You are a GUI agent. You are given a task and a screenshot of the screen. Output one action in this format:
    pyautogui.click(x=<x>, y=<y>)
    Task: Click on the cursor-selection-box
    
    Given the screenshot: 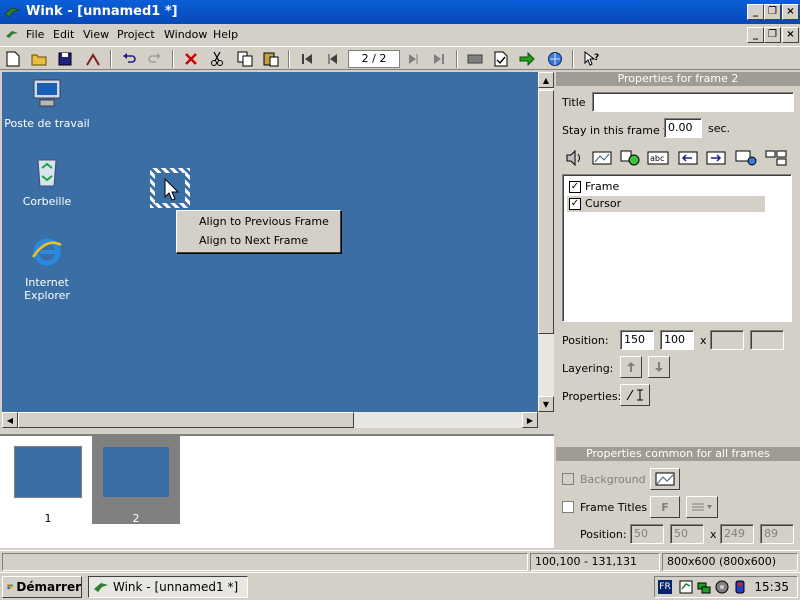 What is the action you would take?
    pyautogui.click(x=170, y=188)
    